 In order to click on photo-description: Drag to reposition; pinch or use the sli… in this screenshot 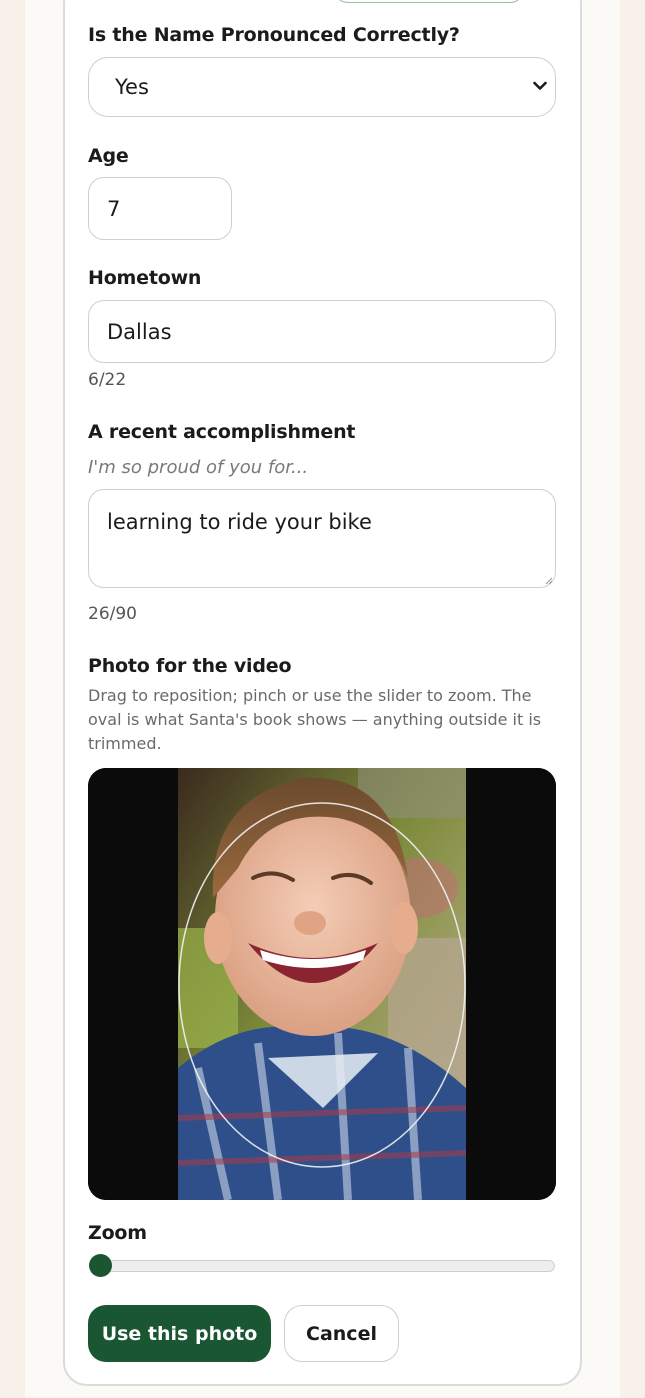, I will do `click(315, 719)`.